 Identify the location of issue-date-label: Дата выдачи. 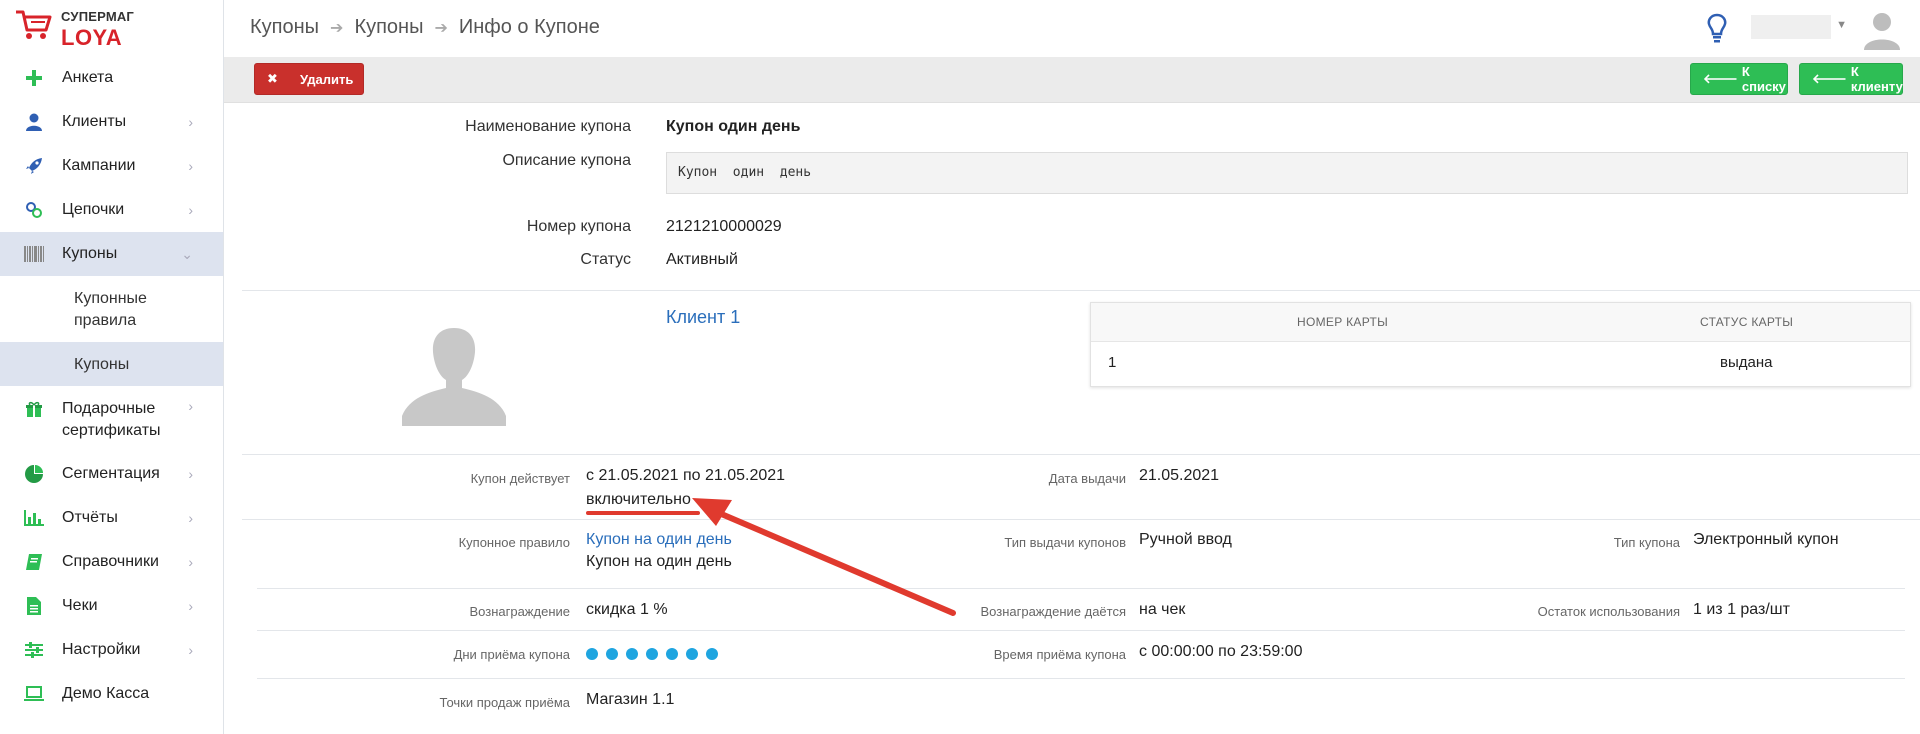
(1087, 478).